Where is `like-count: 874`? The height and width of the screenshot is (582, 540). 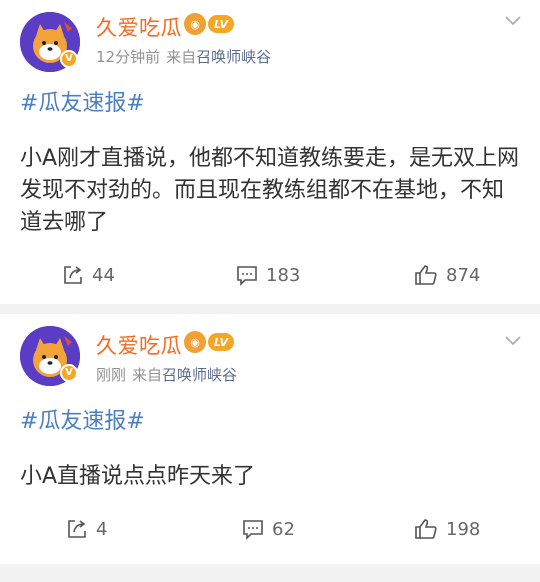
like-count: 874 is located at coordinates (463, 275).